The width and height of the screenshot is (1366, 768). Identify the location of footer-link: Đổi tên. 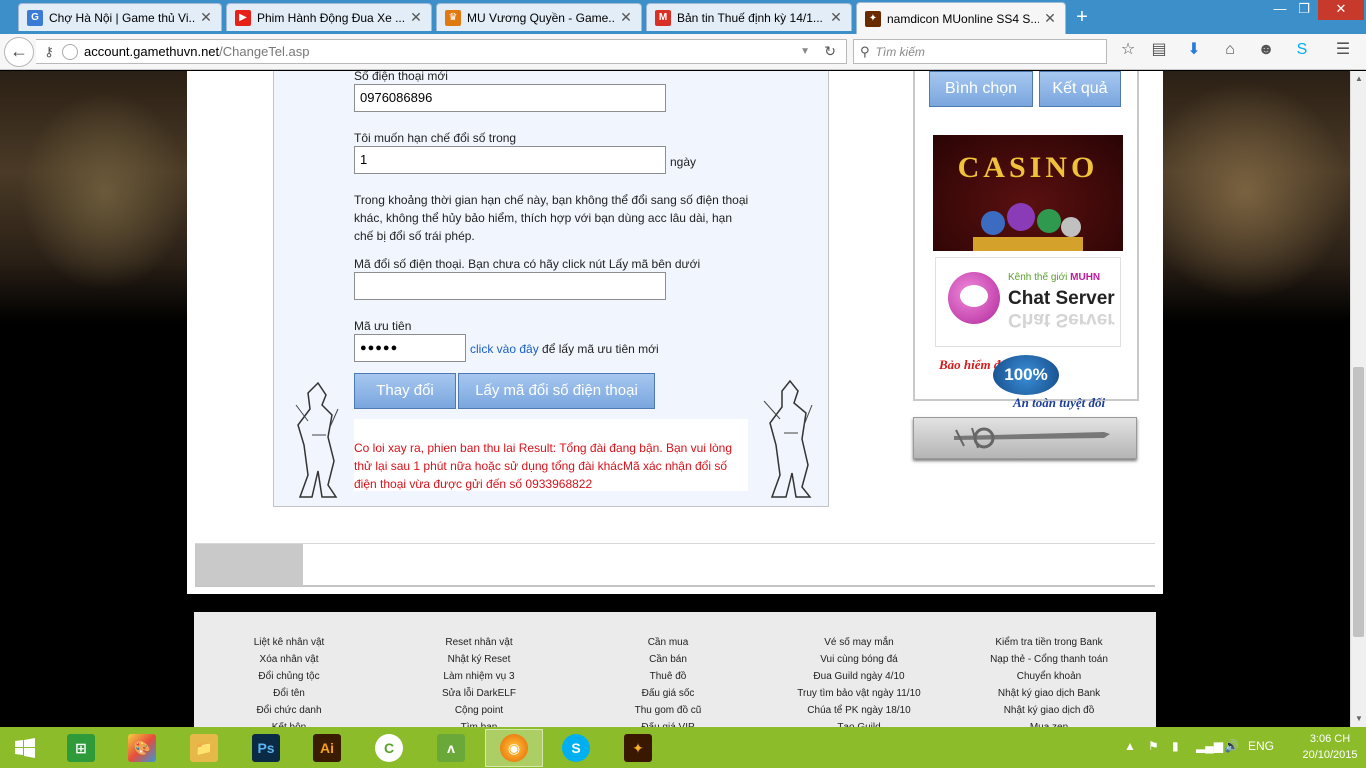
(289, 693).